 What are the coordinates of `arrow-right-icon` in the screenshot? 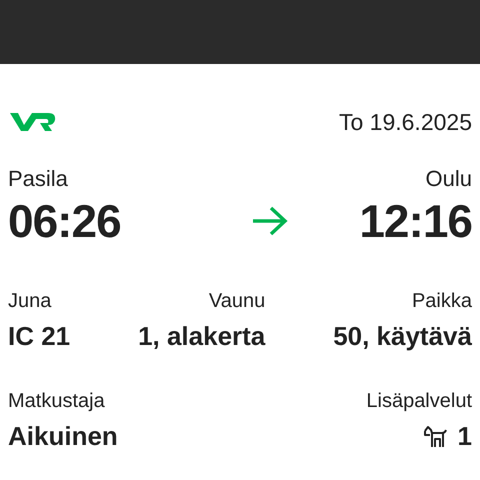 It's located at (270, 221).